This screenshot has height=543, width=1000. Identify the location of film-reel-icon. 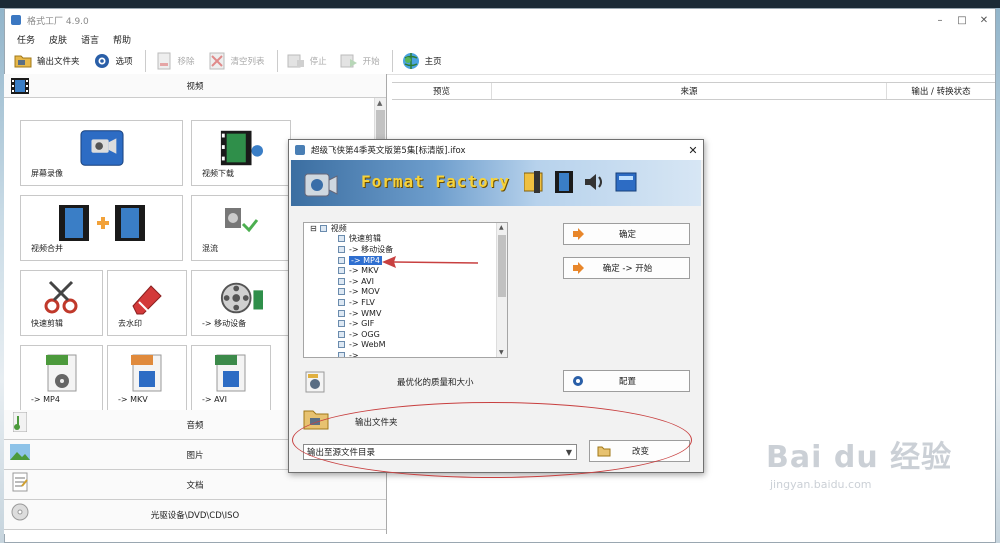
(241, 298).